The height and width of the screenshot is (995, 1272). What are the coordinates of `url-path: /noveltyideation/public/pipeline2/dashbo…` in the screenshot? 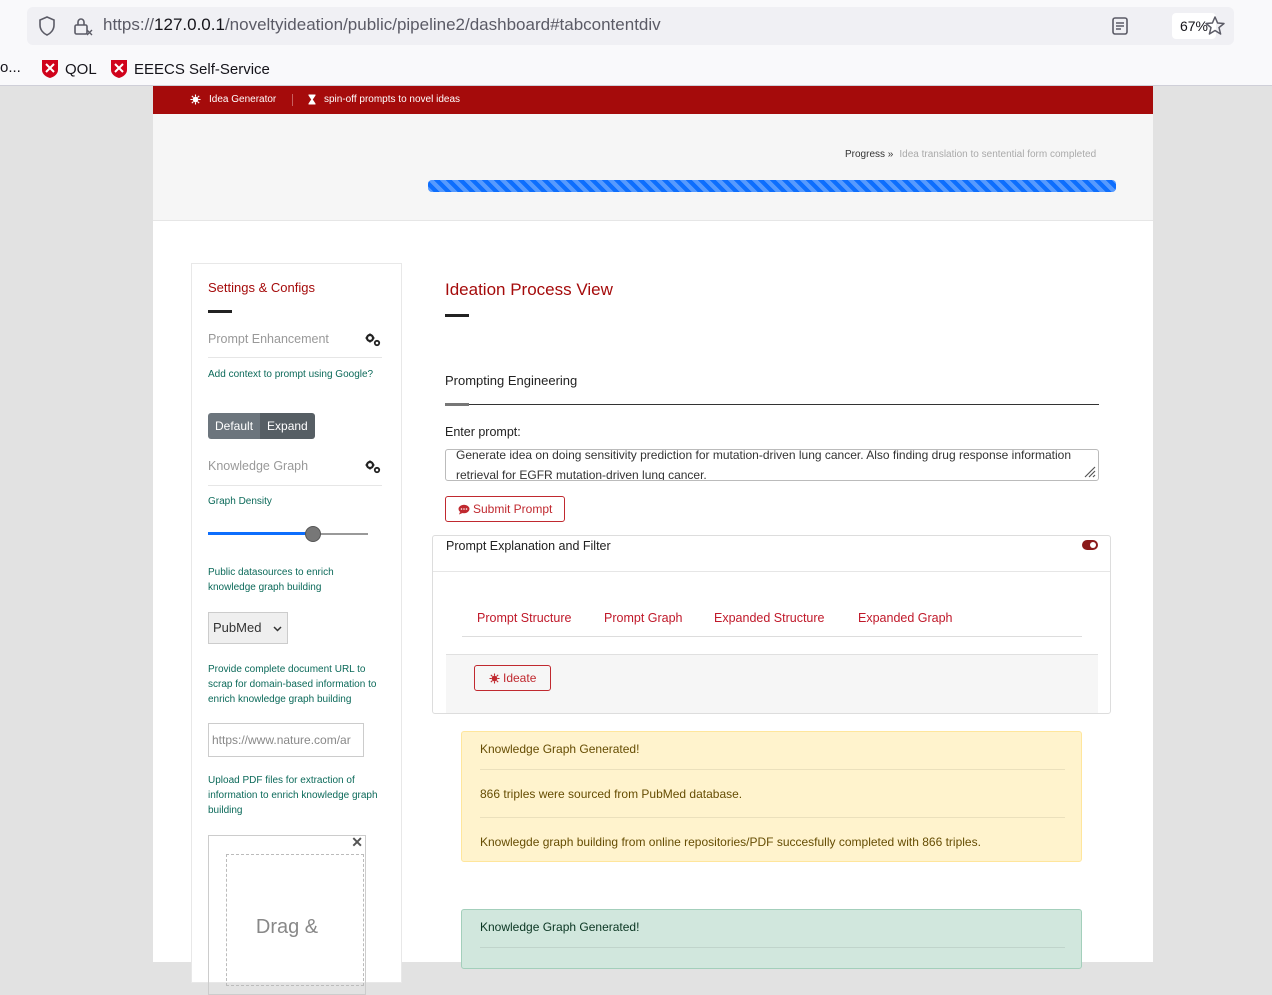 It's located at (442, 24).